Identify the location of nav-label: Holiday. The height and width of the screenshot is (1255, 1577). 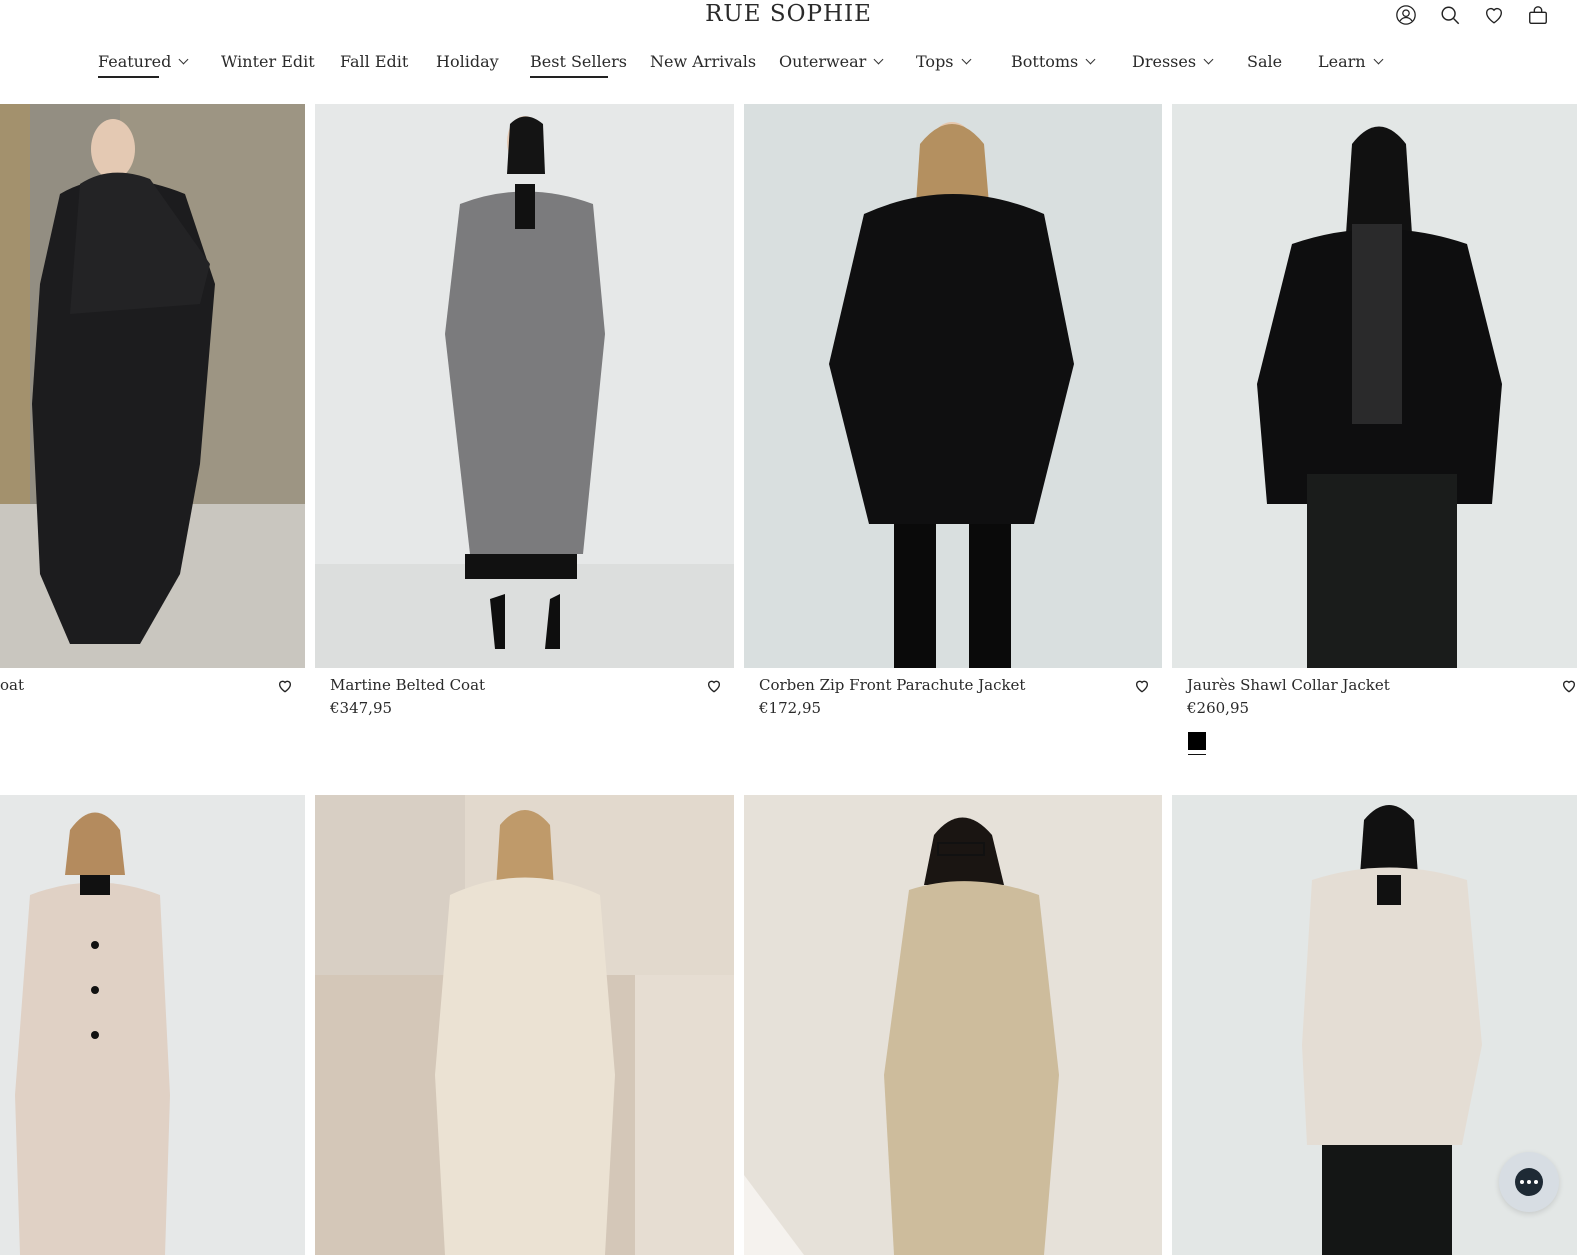
(467, 61).